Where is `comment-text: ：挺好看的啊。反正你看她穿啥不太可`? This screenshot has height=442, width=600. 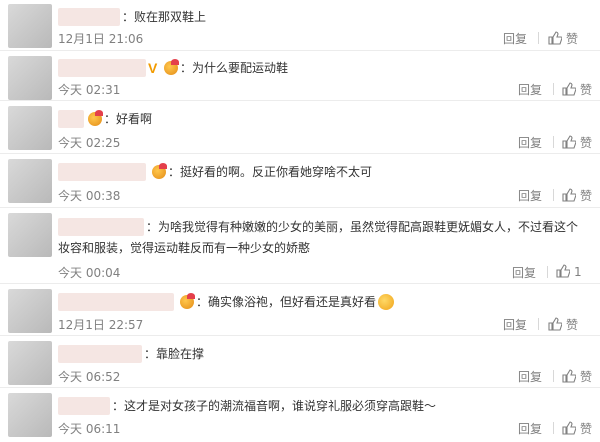 comment-text: ：挺好看的啊。反正你看她穿啥不太可 is located at coordinates (270, 172).